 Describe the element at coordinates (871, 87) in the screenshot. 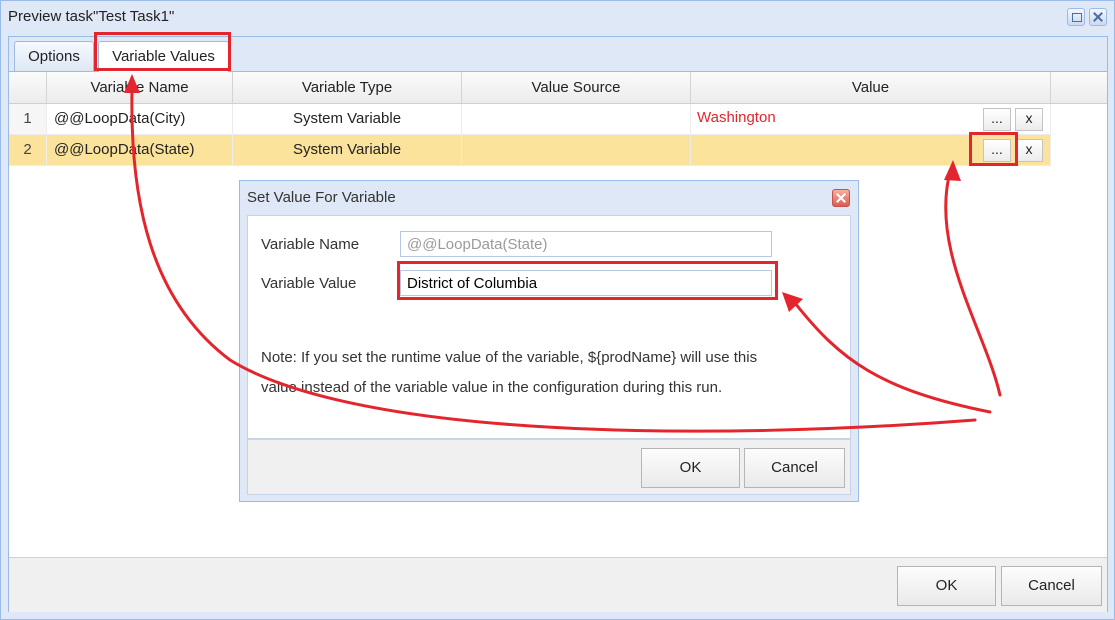

I see `column-header-value: Value` at that location.